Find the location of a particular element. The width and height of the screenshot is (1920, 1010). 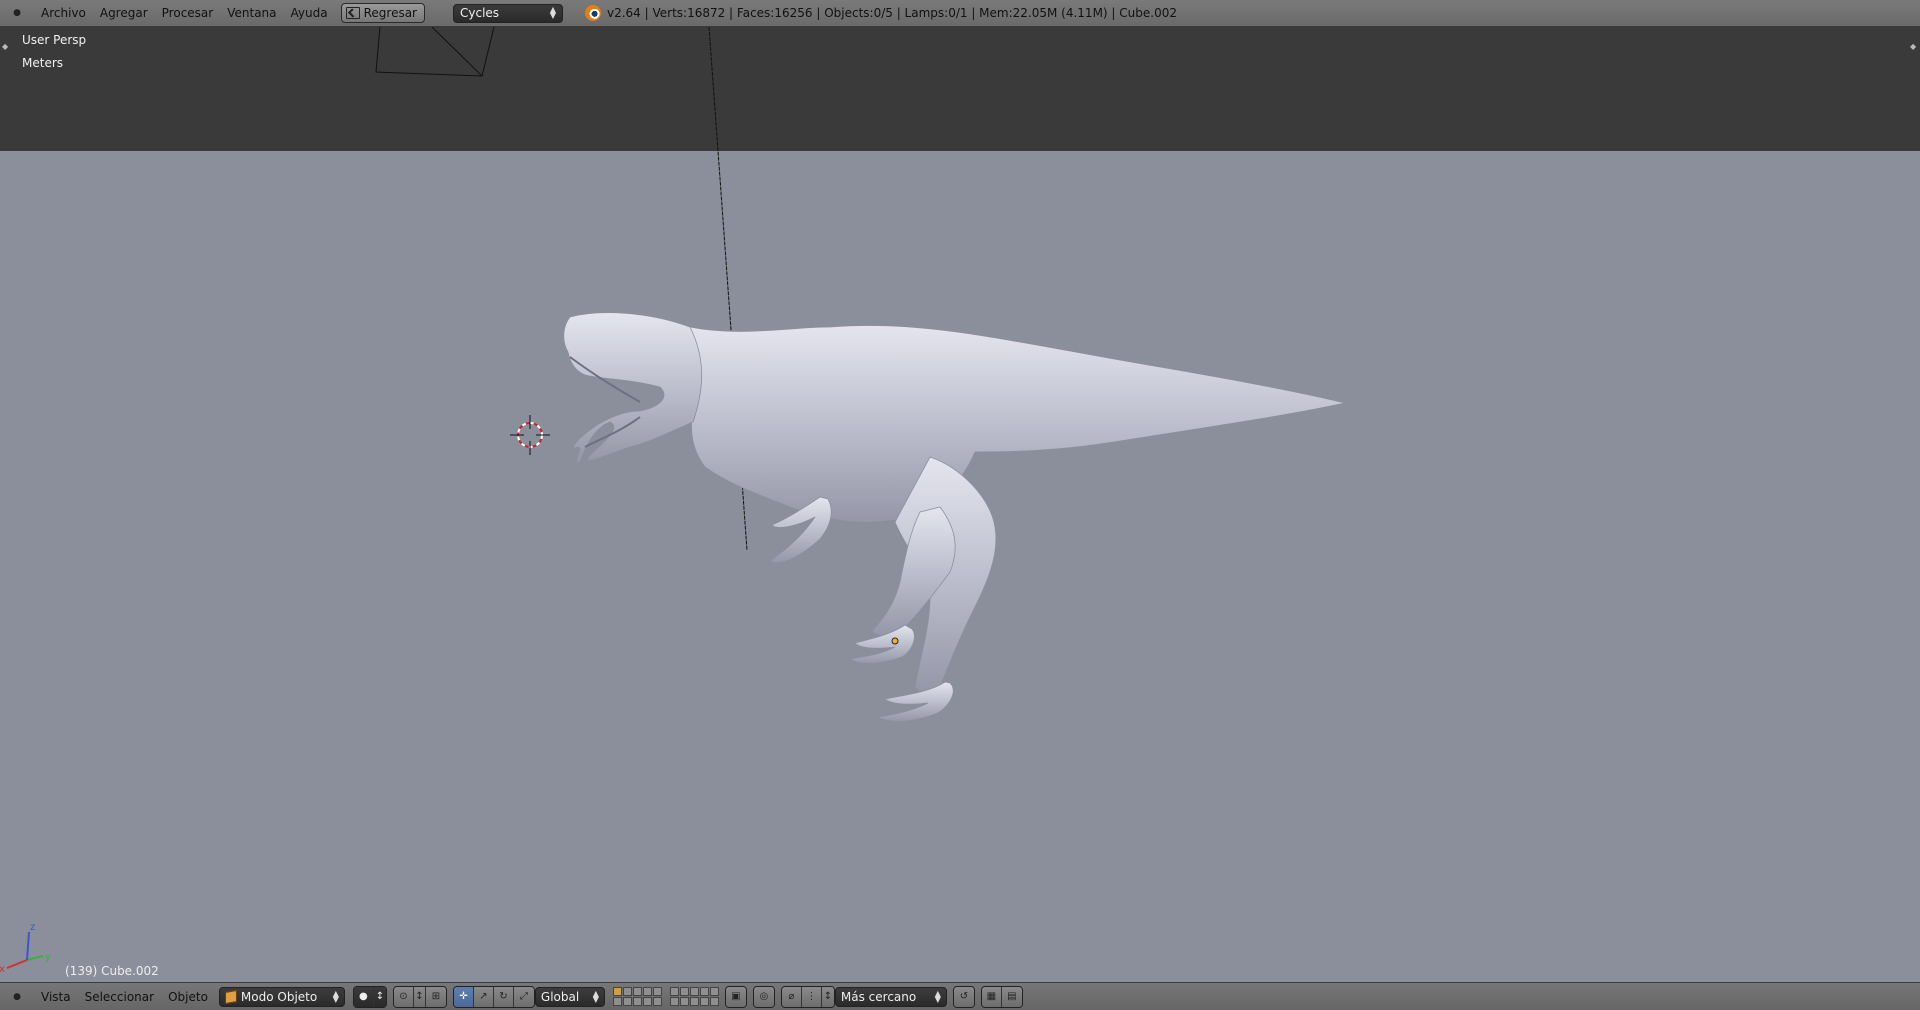

menu-ayuda: Ayuda is located at coordinates (309, 13).